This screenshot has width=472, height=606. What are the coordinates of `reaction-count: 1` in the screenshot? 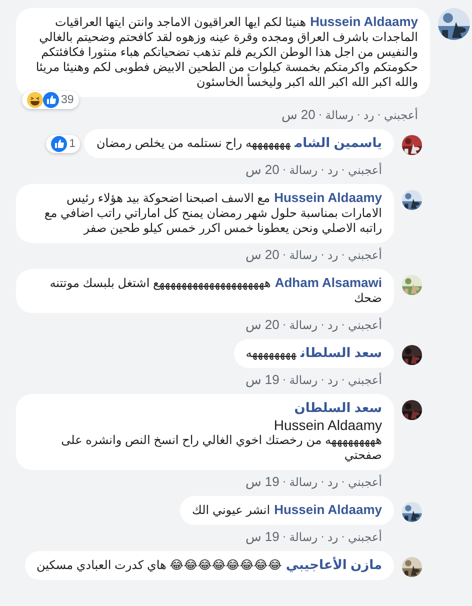 It's located at (63, 143).